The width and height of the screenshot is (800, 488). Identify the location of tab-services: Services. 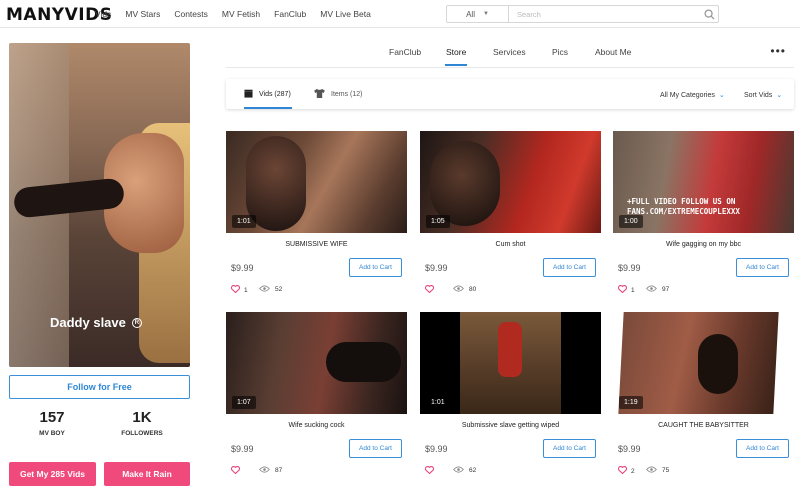
(509, 52).